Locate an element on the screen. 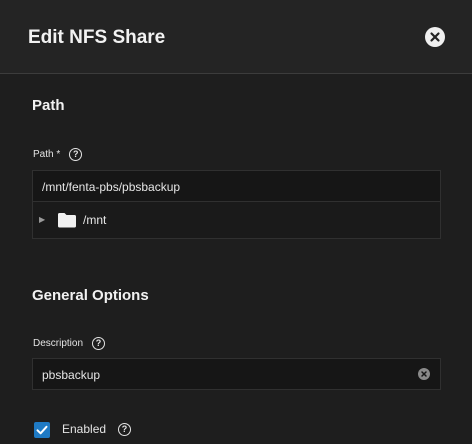 This screenshot has width=472, height=444. path-label: Path * is located at coordinates (47, 154).